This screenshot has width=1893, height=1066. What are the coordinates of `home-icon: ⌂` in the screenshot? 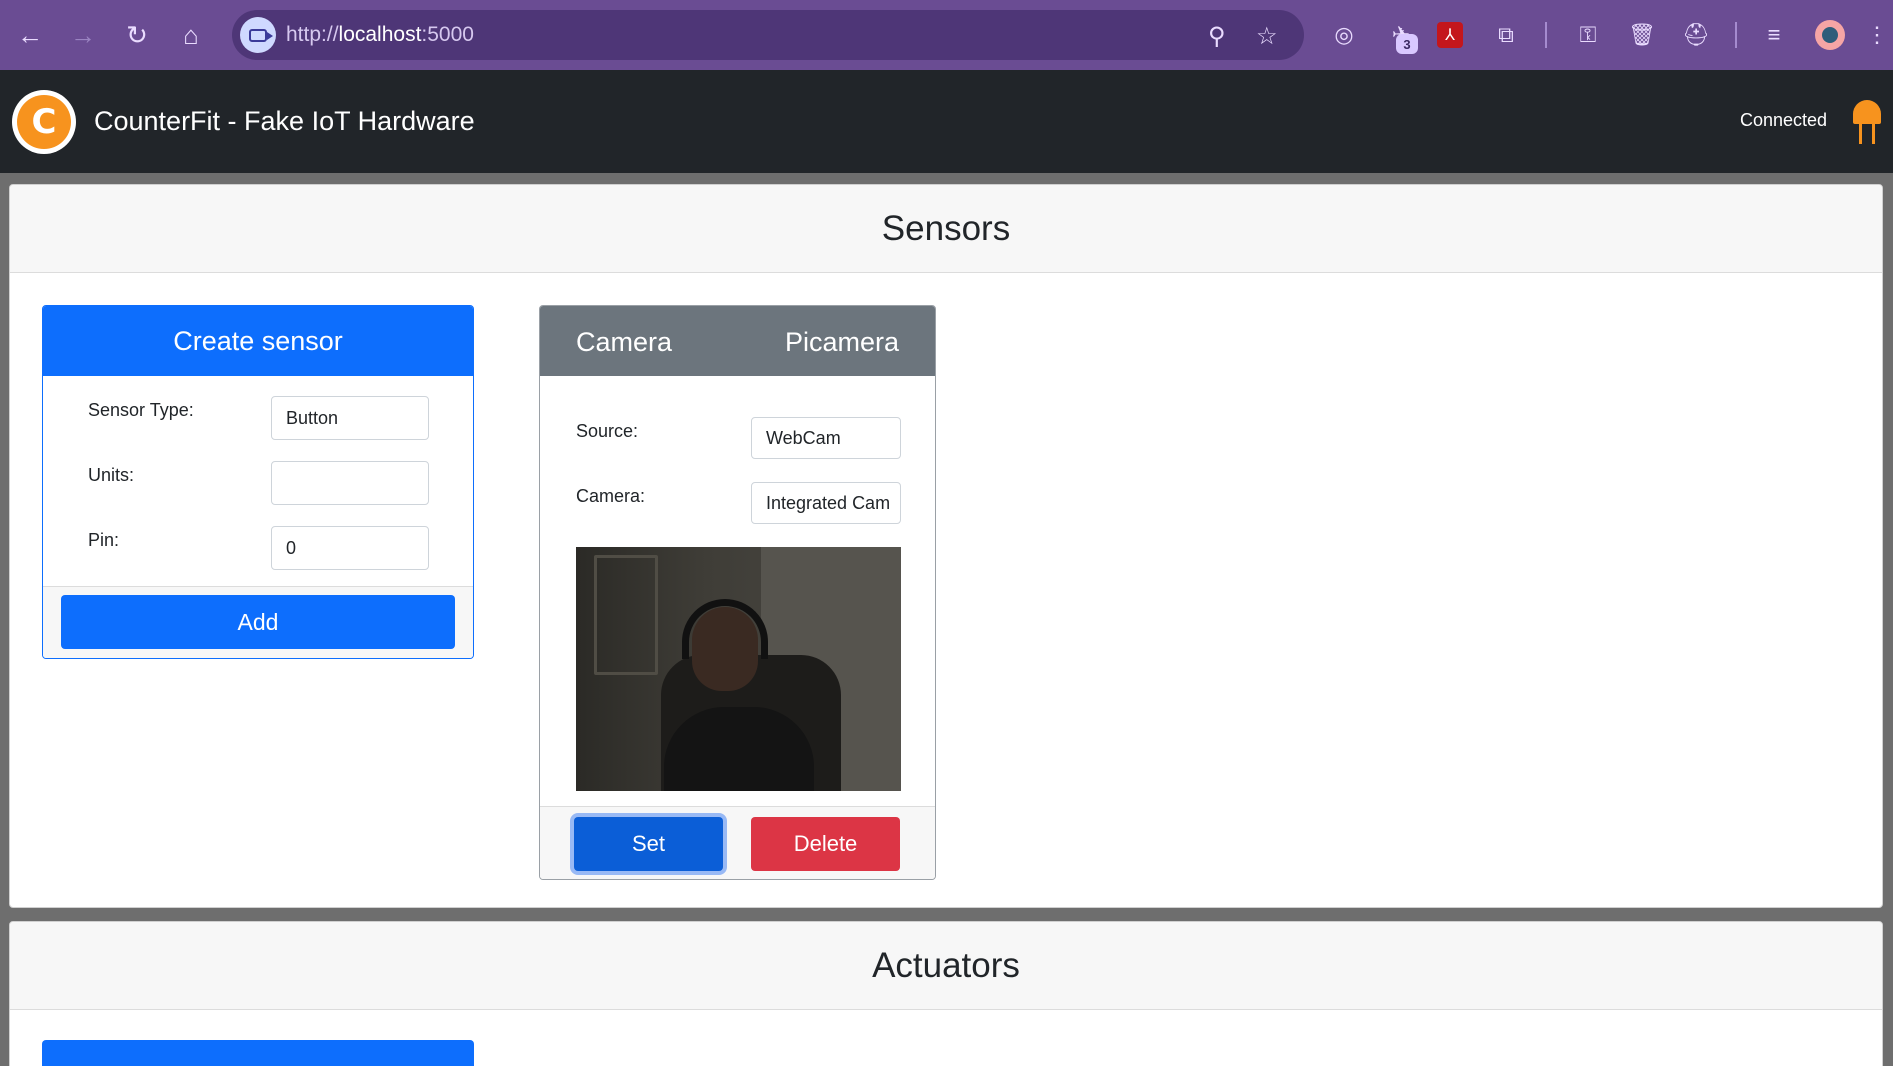 It's located at (191, 35).